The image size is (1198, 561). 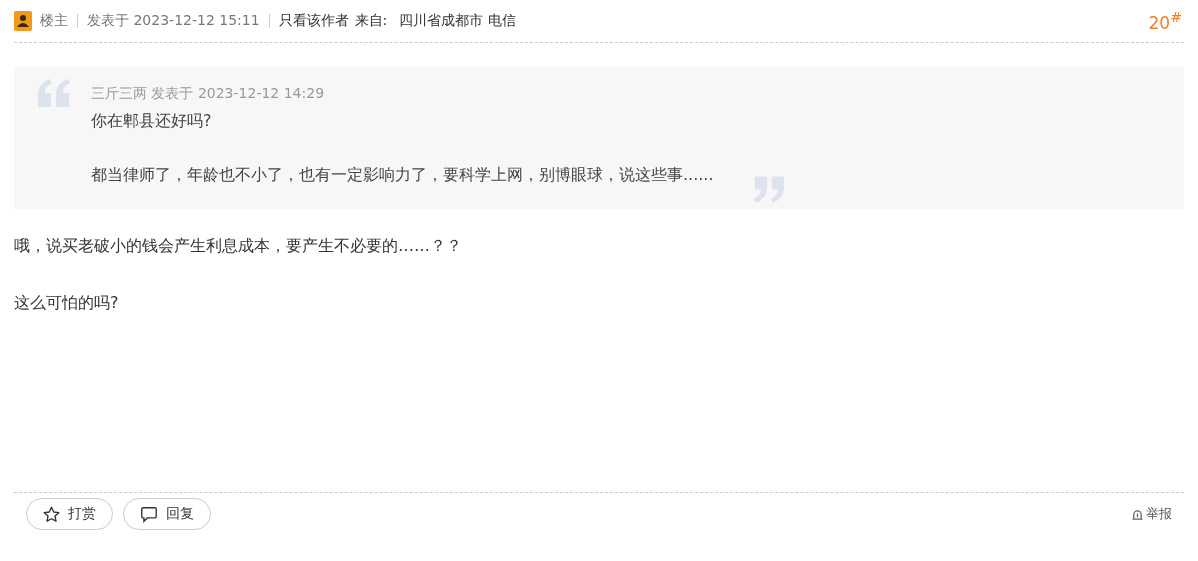 I want to click on author-only-link: 只看该作者, so click(x=313, y=21).